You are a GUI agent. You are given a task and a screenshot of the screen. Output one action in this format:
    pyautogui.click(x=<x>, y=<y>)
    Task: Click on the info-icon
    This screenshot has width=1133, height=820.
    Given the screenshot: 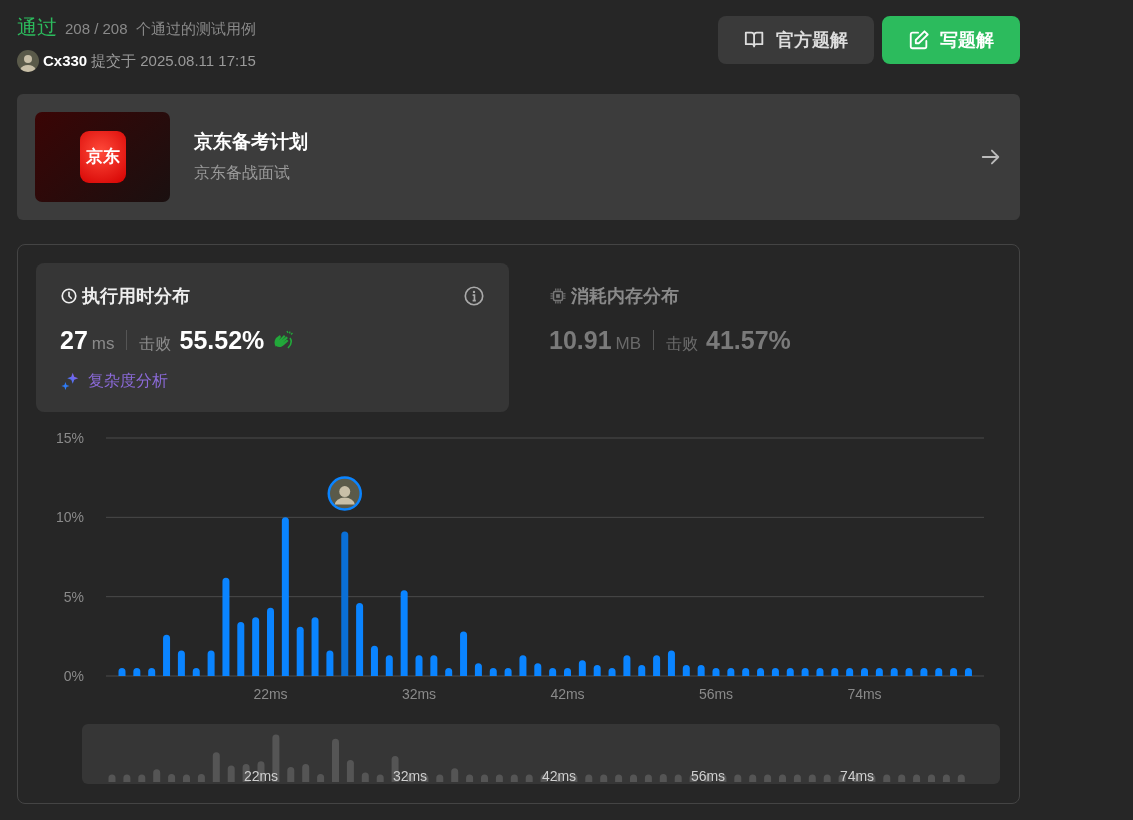 What is the action you would take?
    pyautogui.click(x=474, y=296)
    